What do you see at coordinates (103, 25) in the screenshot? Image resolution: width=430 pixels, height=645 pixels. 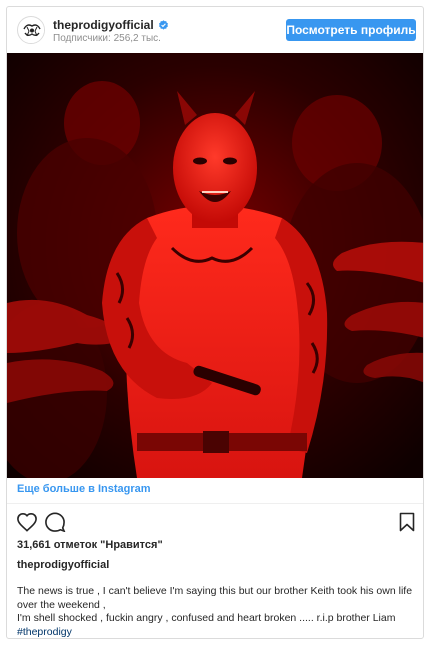 I see `account-name-text: theprodigyofficial` at bounding box center [103, 25].